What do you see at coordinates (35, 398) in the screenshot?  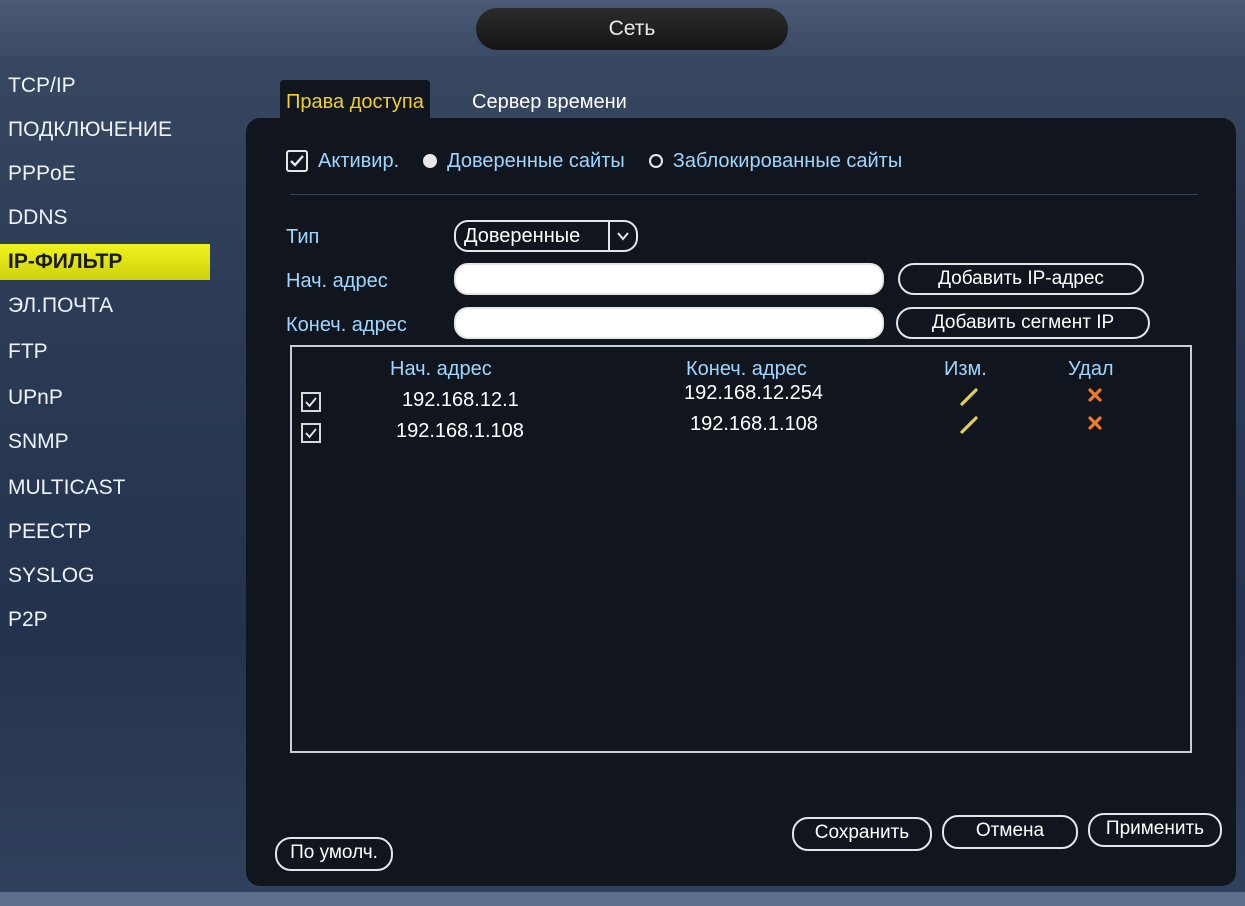 I see `sidebar-item-upnp: UPnP` at bounding box center [35, 398].